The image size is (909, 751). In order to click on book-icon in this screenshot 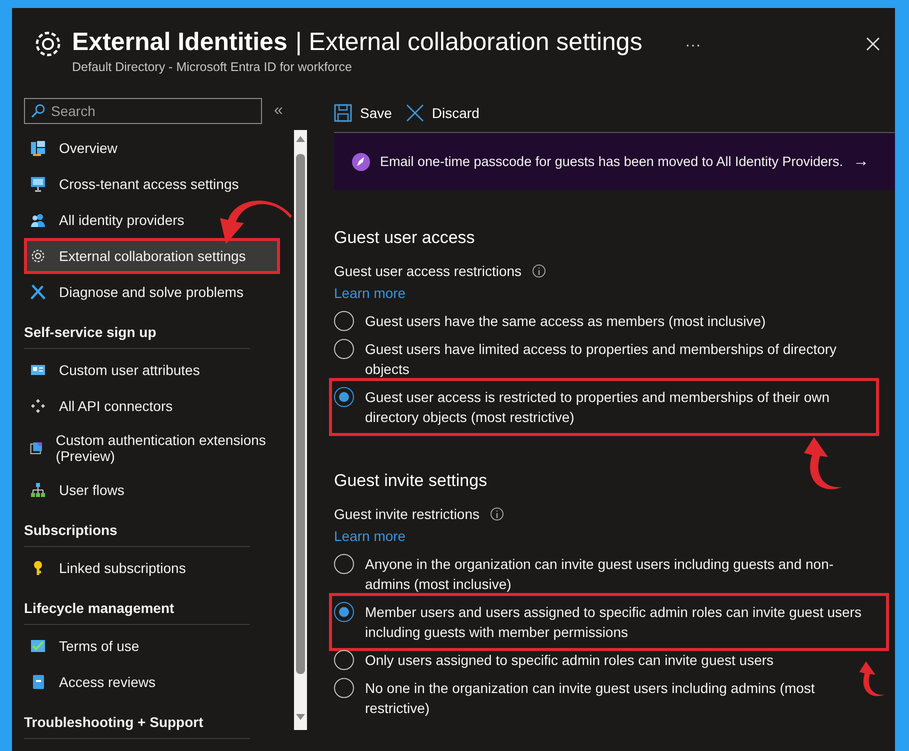, I will do `click(38, 682)`.